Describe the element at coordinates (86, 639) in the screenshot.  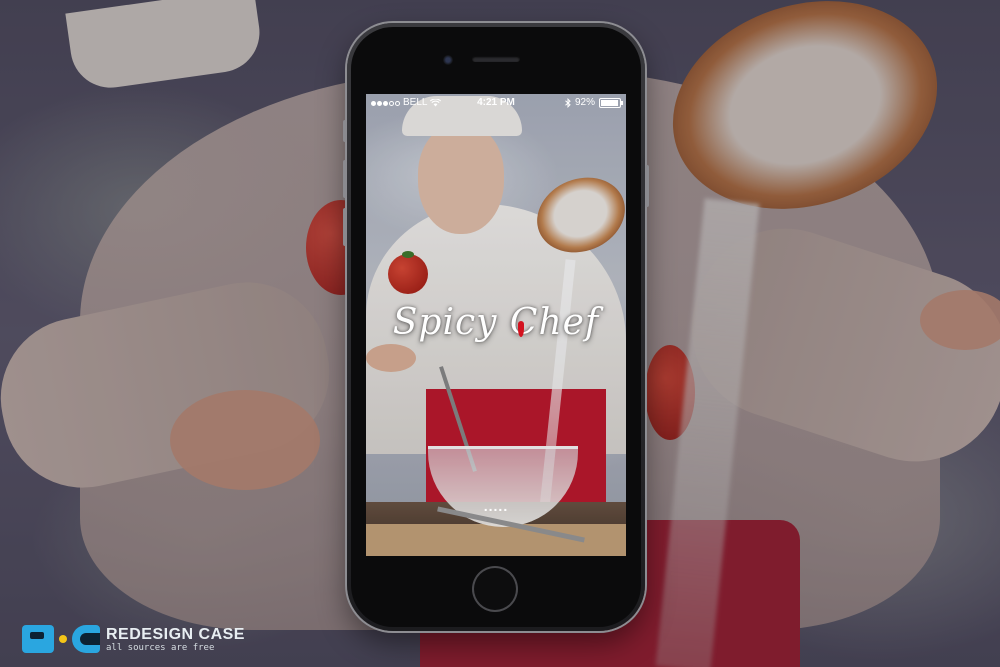
I see `rc-logo-c` at that location.